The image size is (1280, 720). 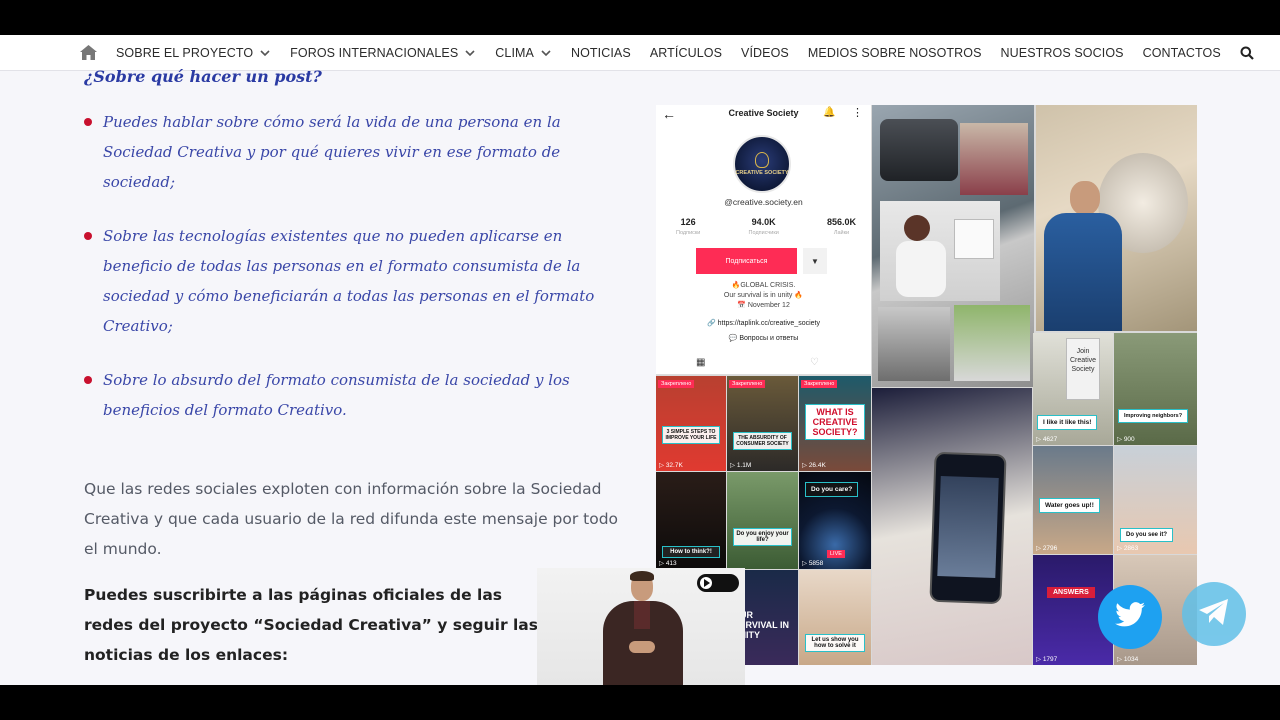 I want to click on logo-figure, so click(x=762, y=160).